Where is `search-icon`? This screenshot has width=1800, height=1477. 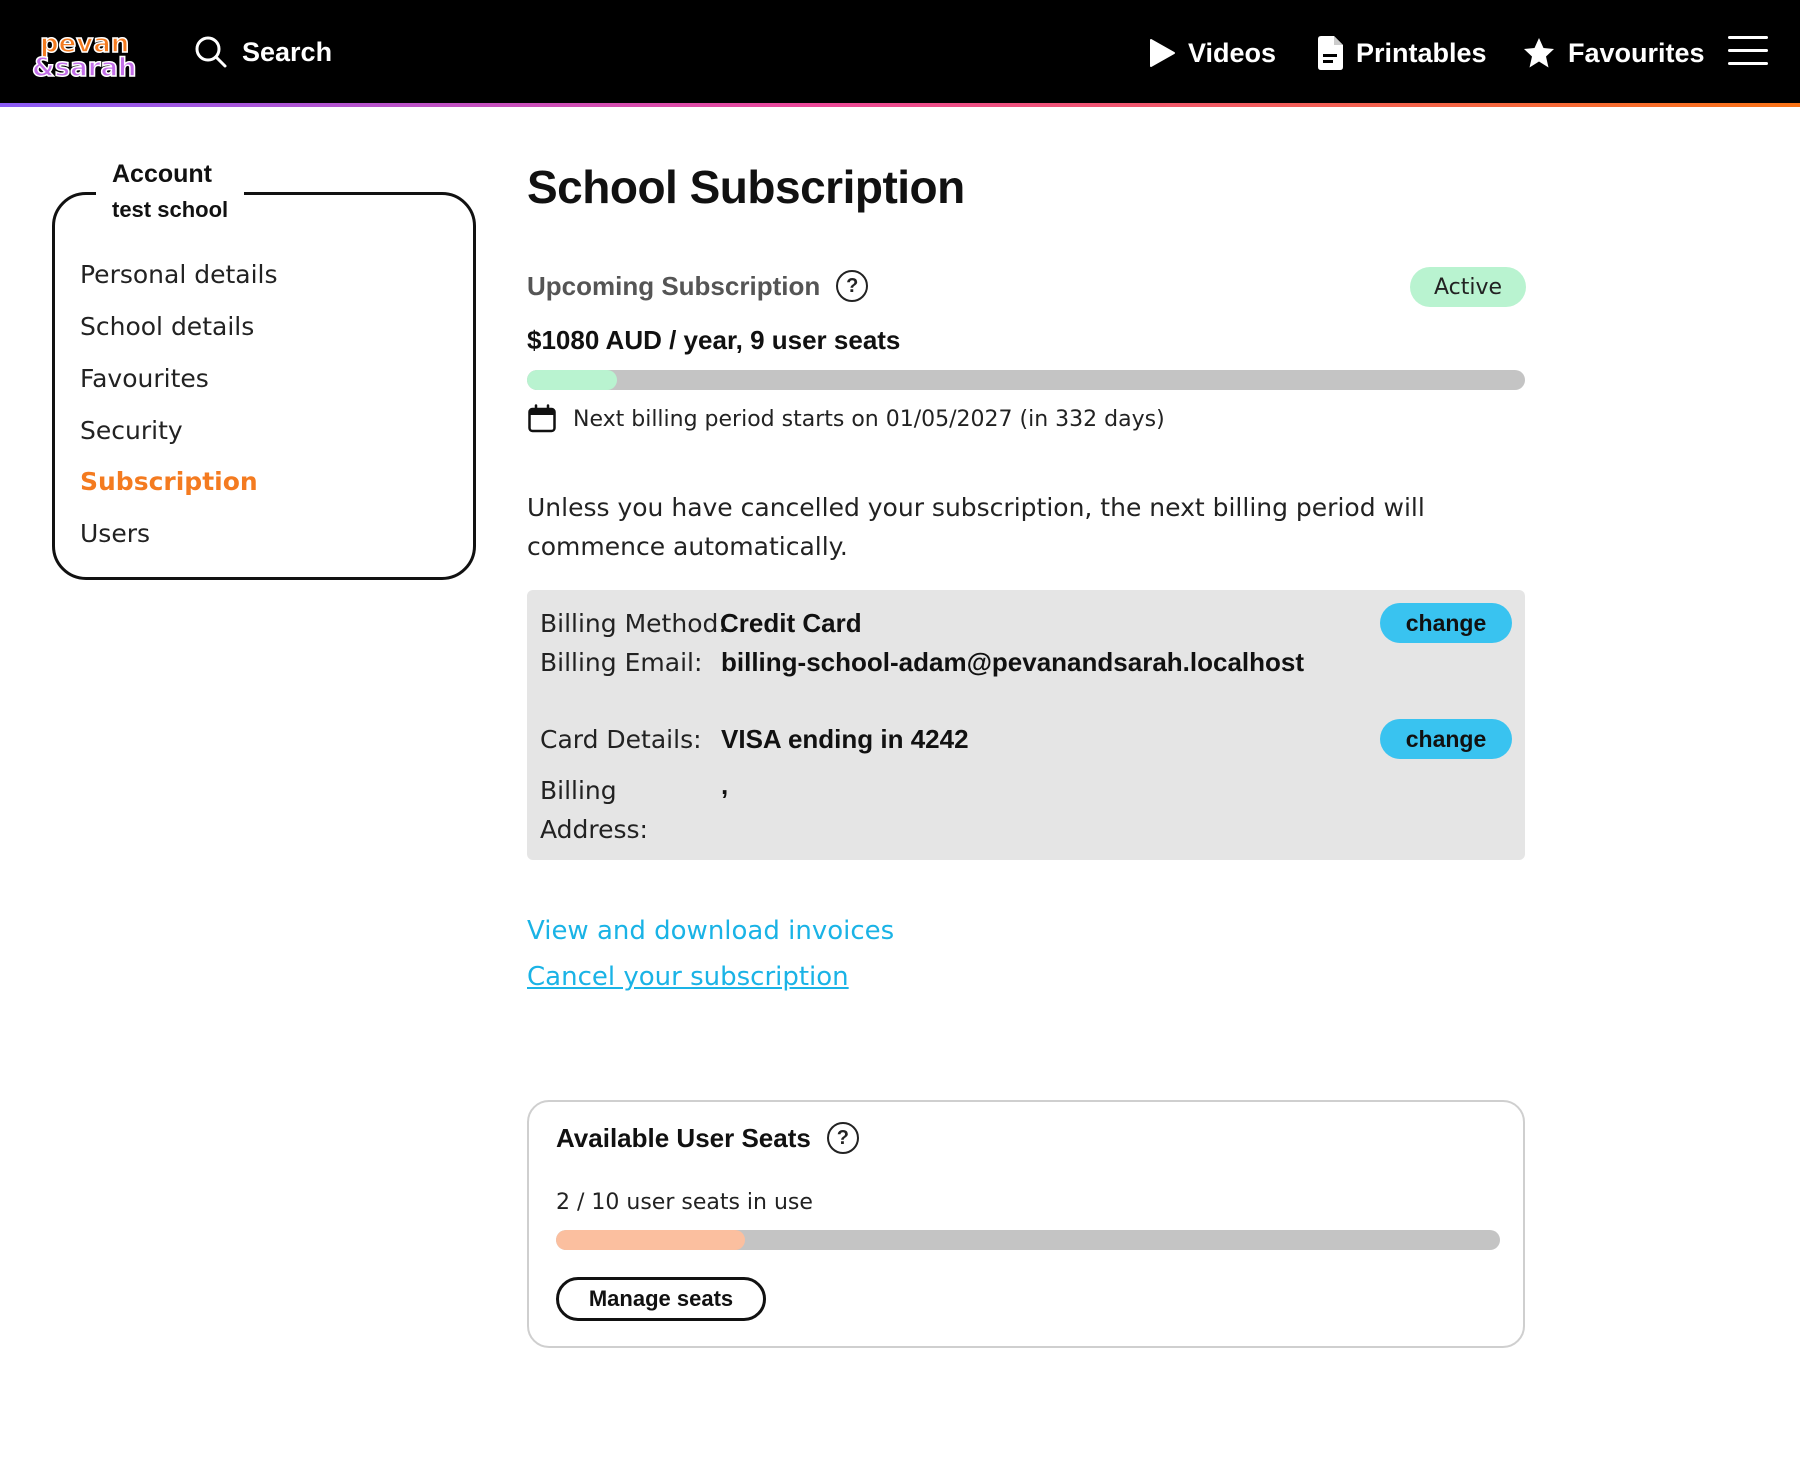 search-icon is located at coordinates (211, 52).